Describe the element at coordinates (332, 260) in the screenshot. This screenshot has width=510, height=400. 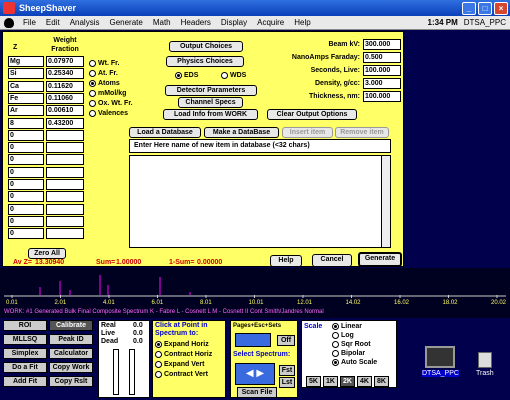
I see `cancel-button: Cancel` at that location.